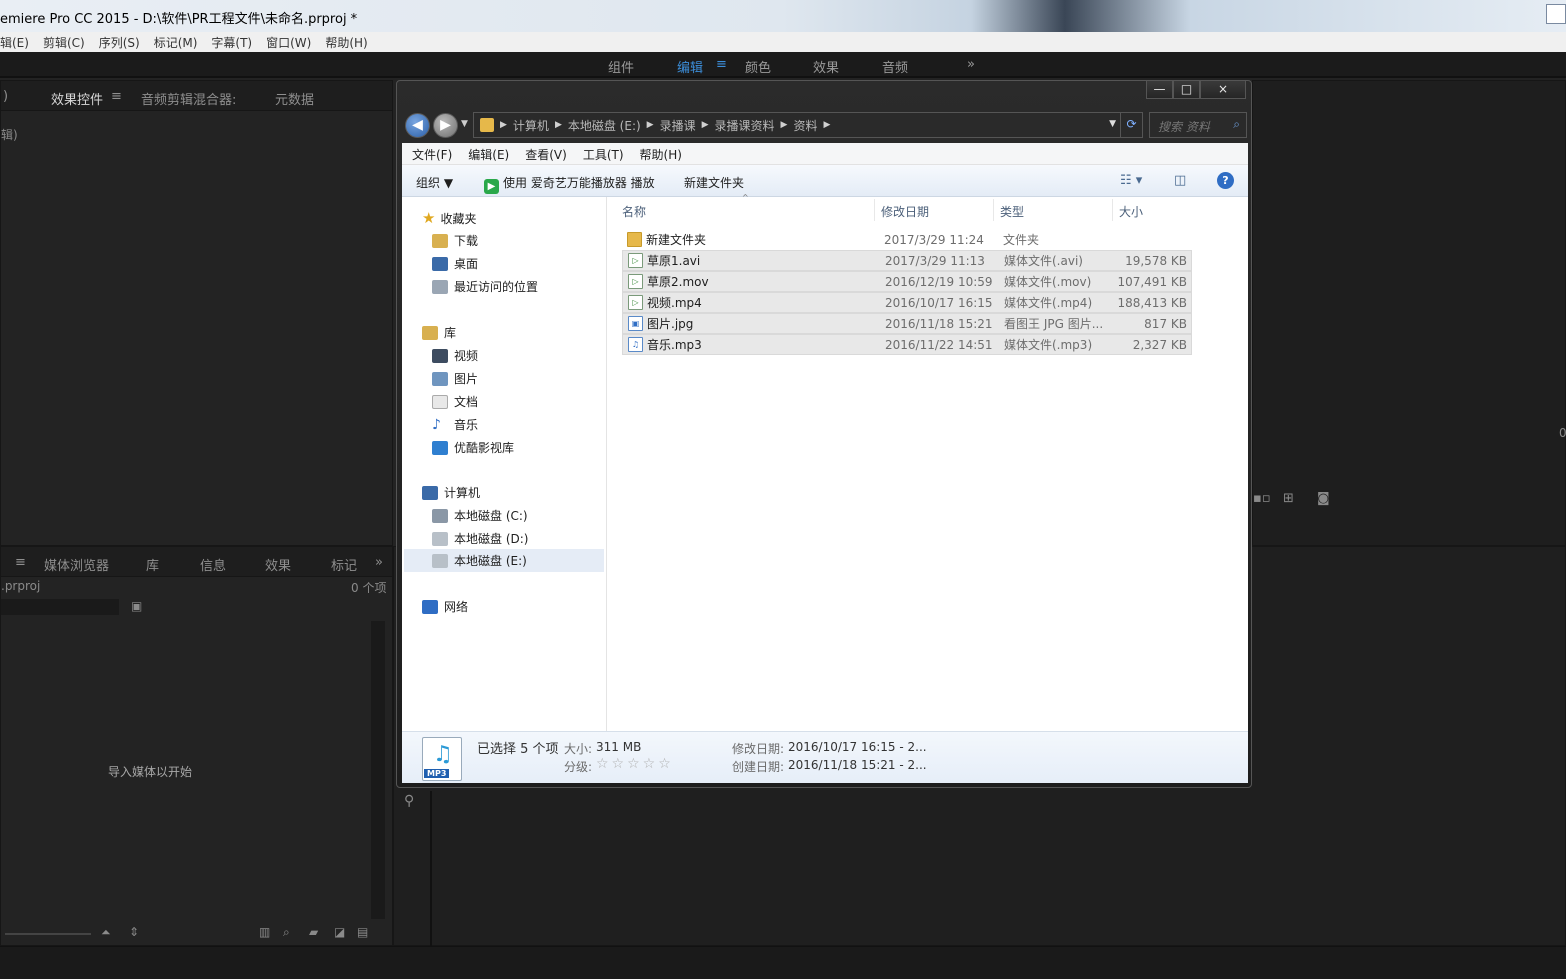 This screenshot has width=1566, height=979. What do you see at coordinates (1323, 498) in the screenshot?
I see `monitor-camera-icon: ◙` at bounding box center [1323, 498].